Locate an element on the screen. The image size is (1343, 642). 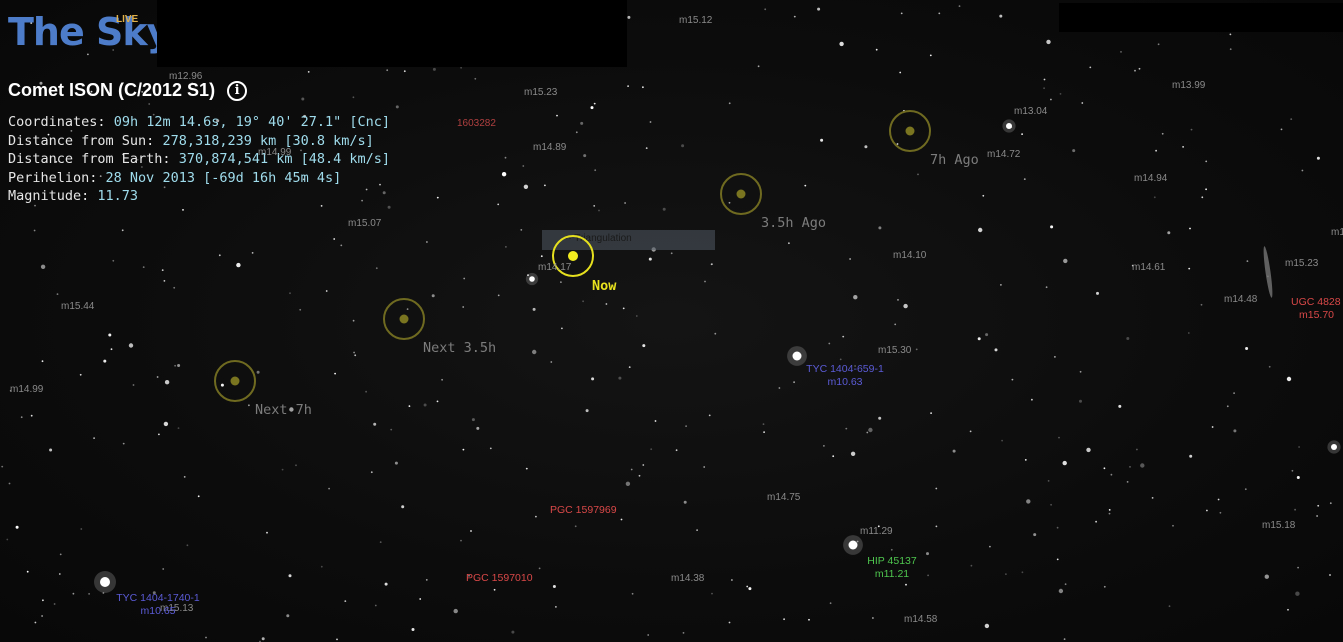
label-now: Now is located at coordinates (604, 286).